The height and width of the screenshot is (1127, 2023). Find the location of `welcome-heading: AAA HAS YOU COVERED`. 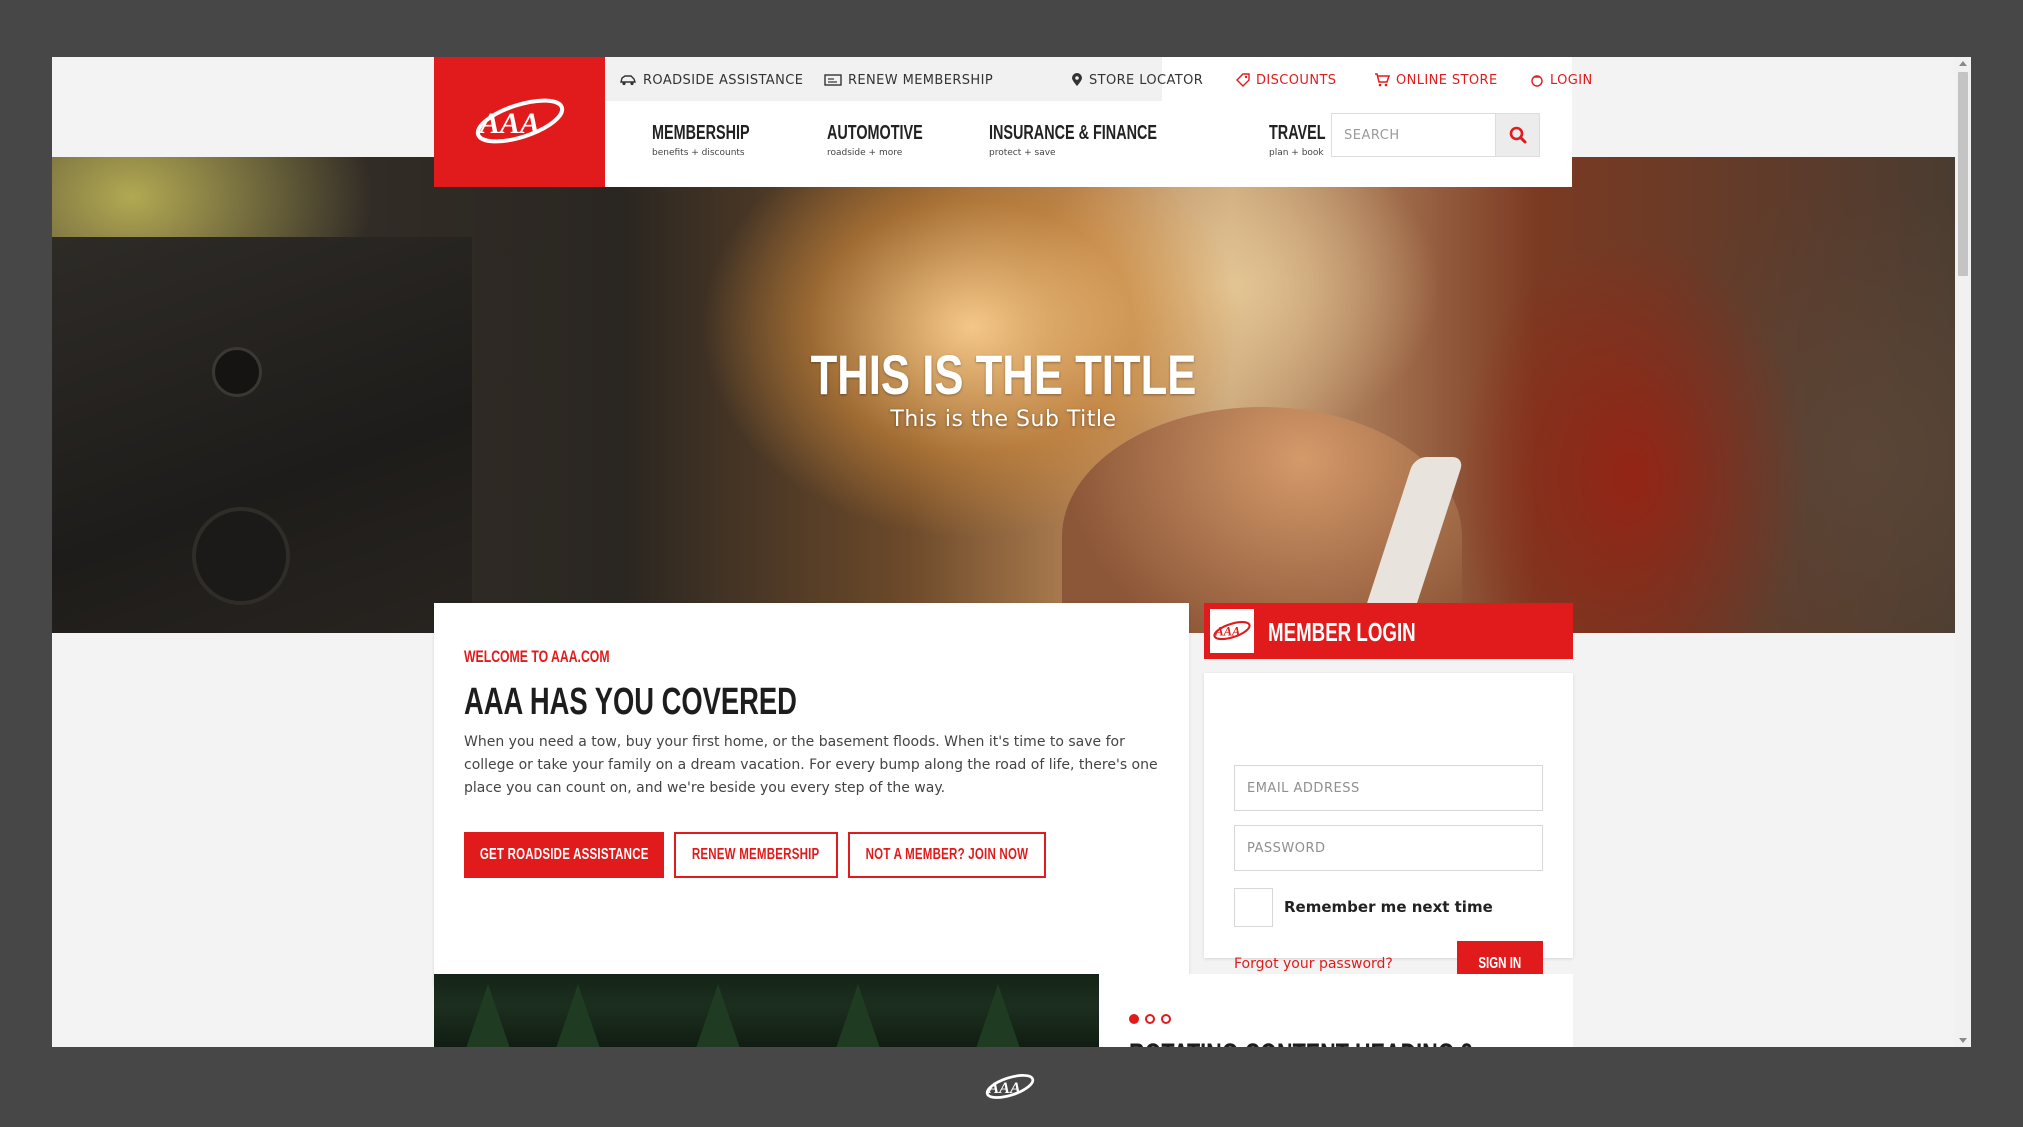

welcome-heading: AAA HAS YOU COVERED is located at coordinates (630, 702).